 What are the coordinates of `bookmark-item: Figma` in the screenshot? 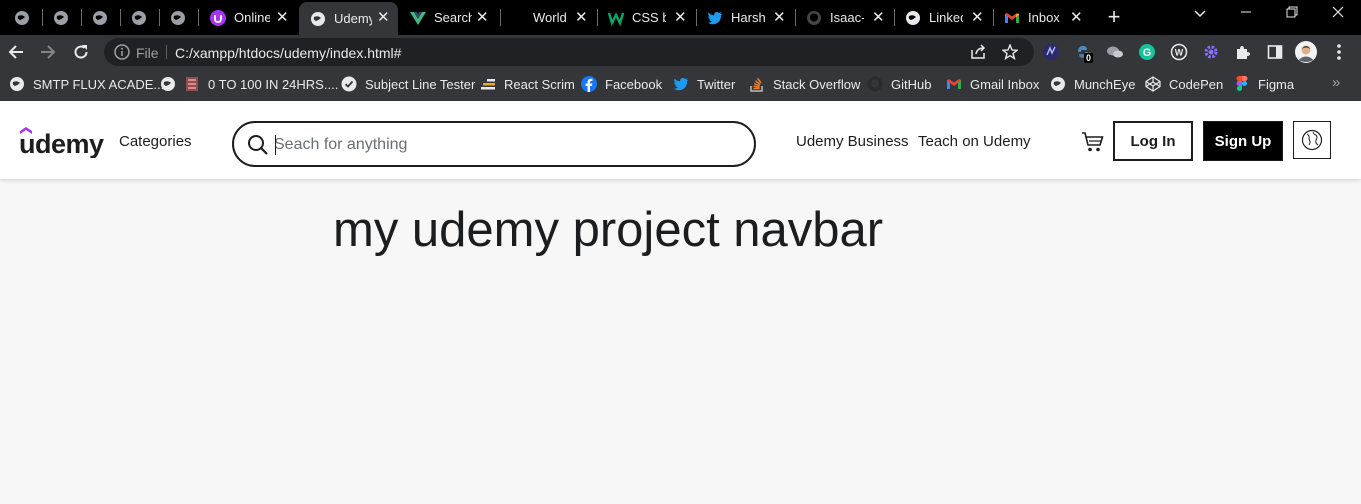 It's located at (1264, 84).